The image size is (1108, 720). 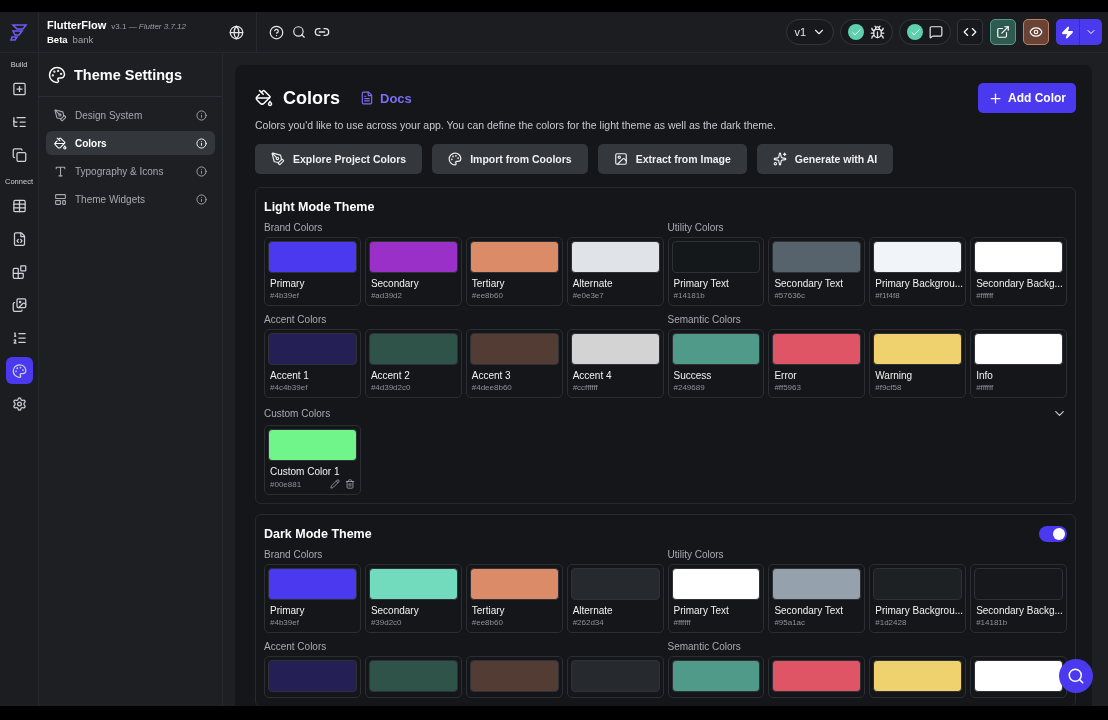 What do you see at coordinates (592, 283) in the screenshot?
I see `color-name: Alternate` at bounding box center [592, 283].